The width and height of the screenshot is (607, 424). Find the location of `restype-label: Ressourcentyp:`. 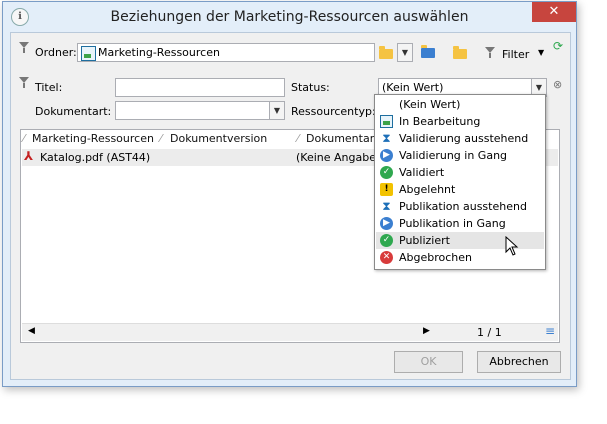

restype-label: Ressourcentyp: is located at coordinates (333, 111).